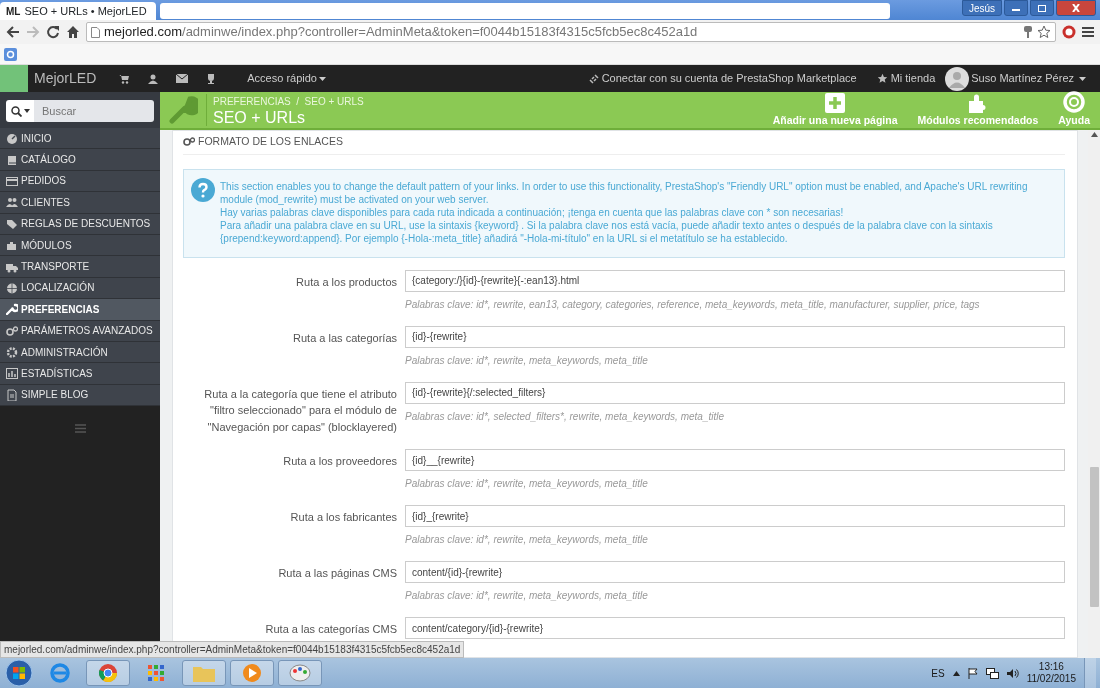 The width and height of the screenshot is (1100, 688). What do you see at coordinates (80, 267) in the screenshot?
I see `sidebar-item: TRANSPORTE` at bounding box center [80, 267].